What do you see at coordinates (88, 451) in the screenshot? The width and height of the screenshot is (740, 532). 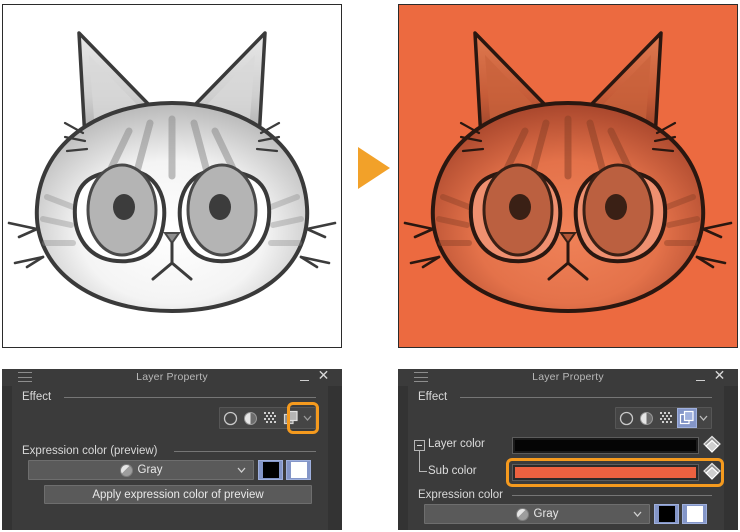 I see `expression-color-group-label: Expression color (preview)` at bounding box center [88, 451].